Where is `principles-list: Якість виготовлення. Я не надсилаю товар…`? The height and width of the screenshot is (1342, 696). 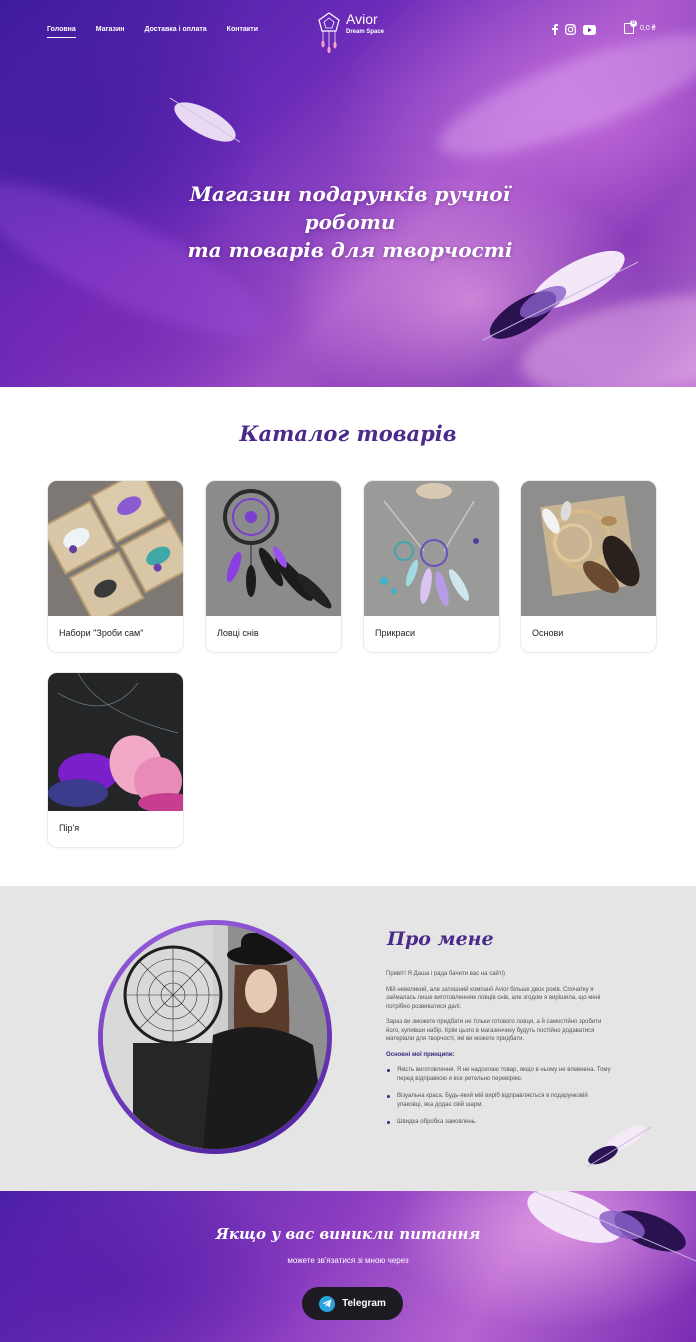
principles-list: Якість виготовлення. Я не надсилаю товар… is located at coordinates (499, 1096).